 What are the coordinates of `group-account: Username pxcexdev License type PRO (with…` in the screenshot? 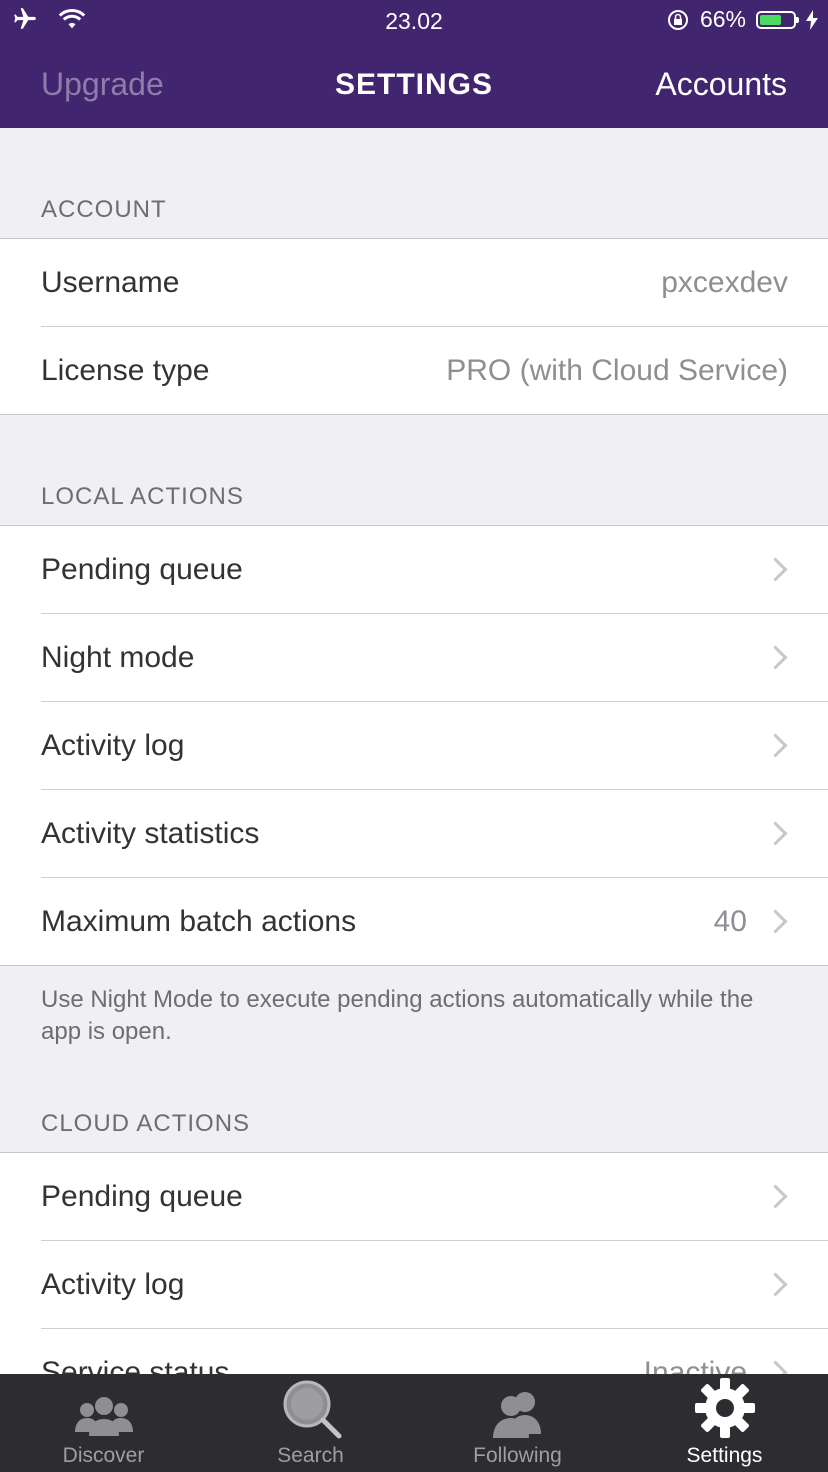 It's located at (414, 326).